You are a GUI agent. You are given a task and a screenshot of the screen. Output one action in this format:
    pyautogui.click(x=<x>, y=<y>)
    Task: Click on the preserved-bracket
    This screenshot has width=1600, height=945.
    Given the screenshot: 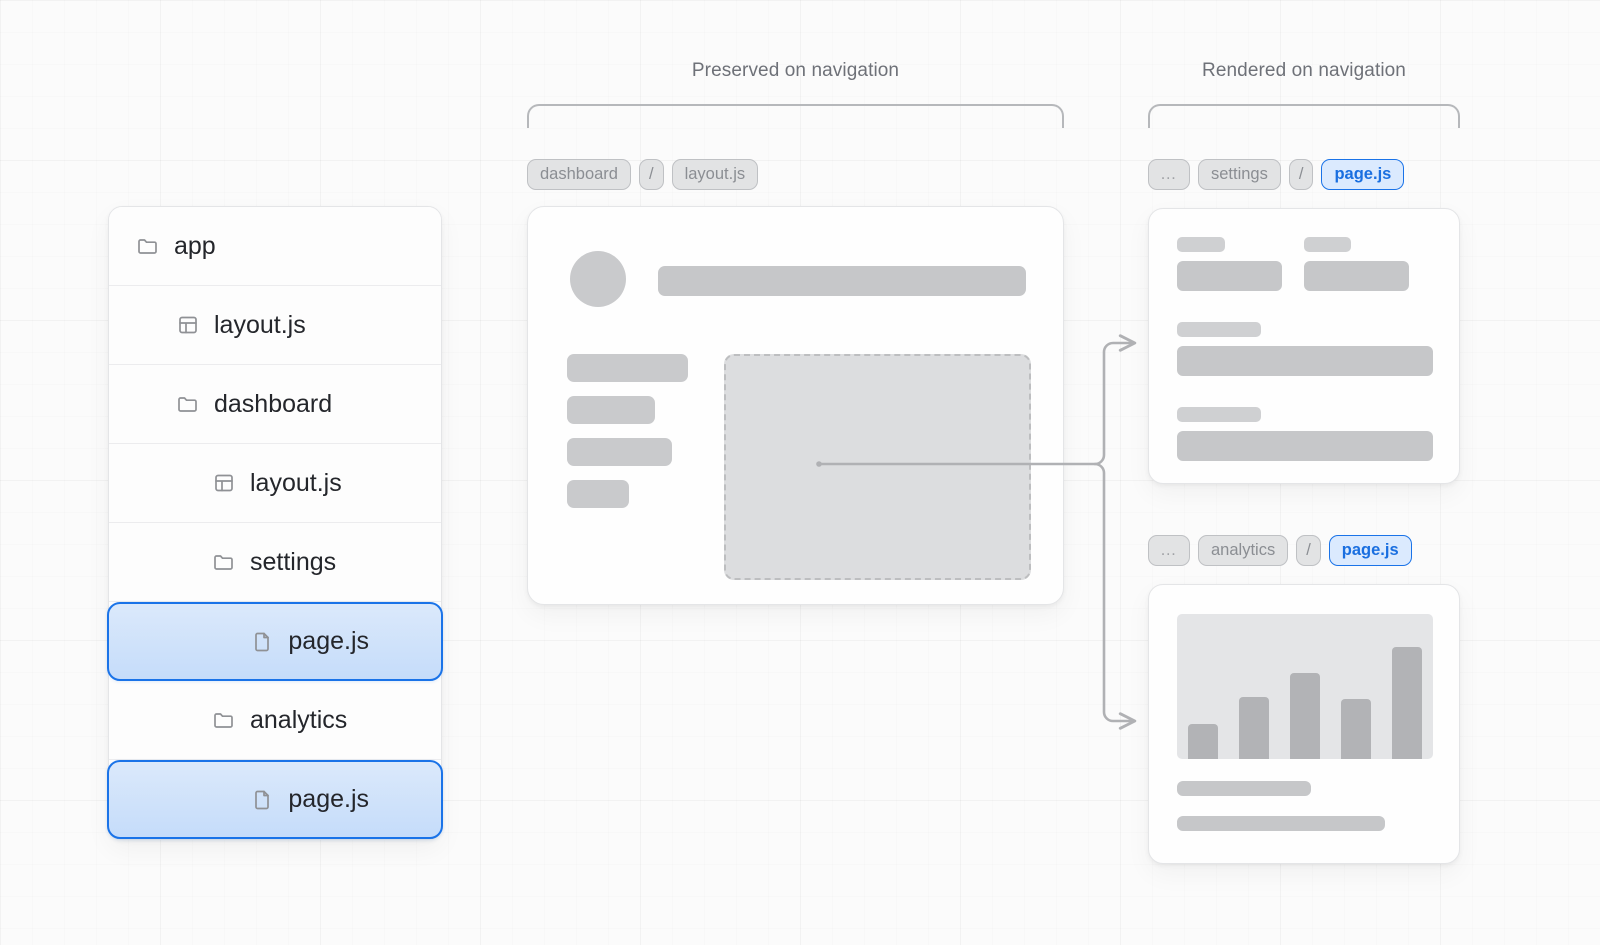 What is the action you would take?
    pyautogui.click(x=795, y=116)
    